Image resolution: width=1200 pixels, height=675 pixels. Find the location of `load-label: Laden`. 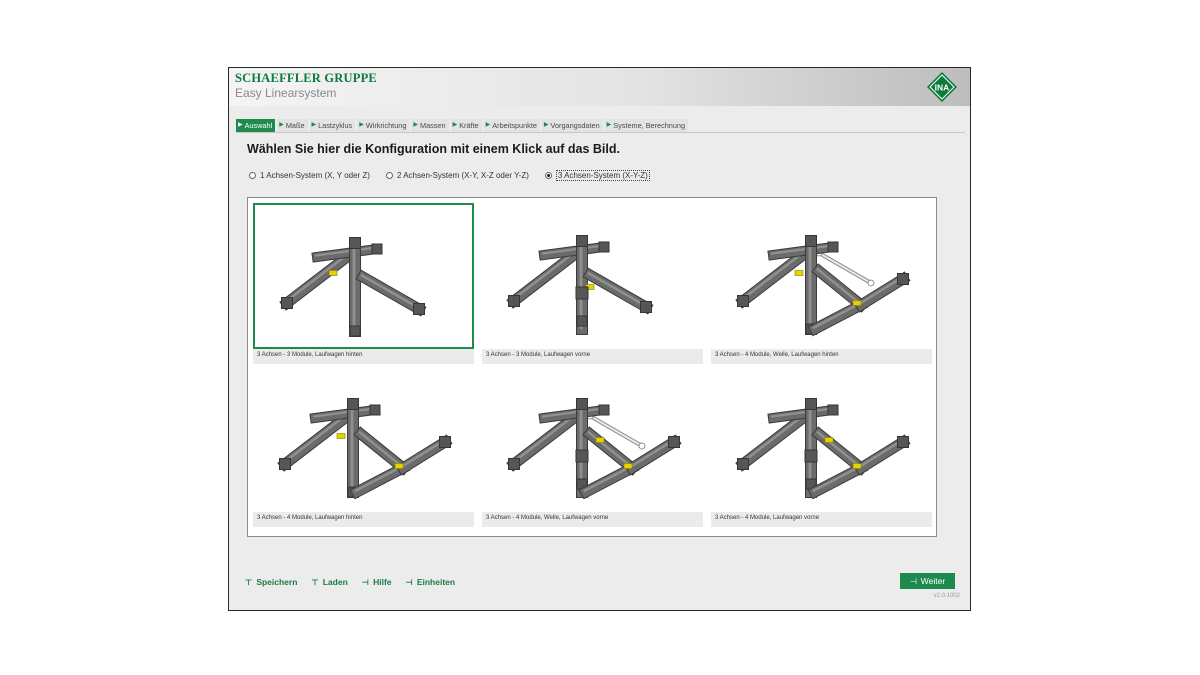

load-label: Laden is located at coordinates (335, 582).